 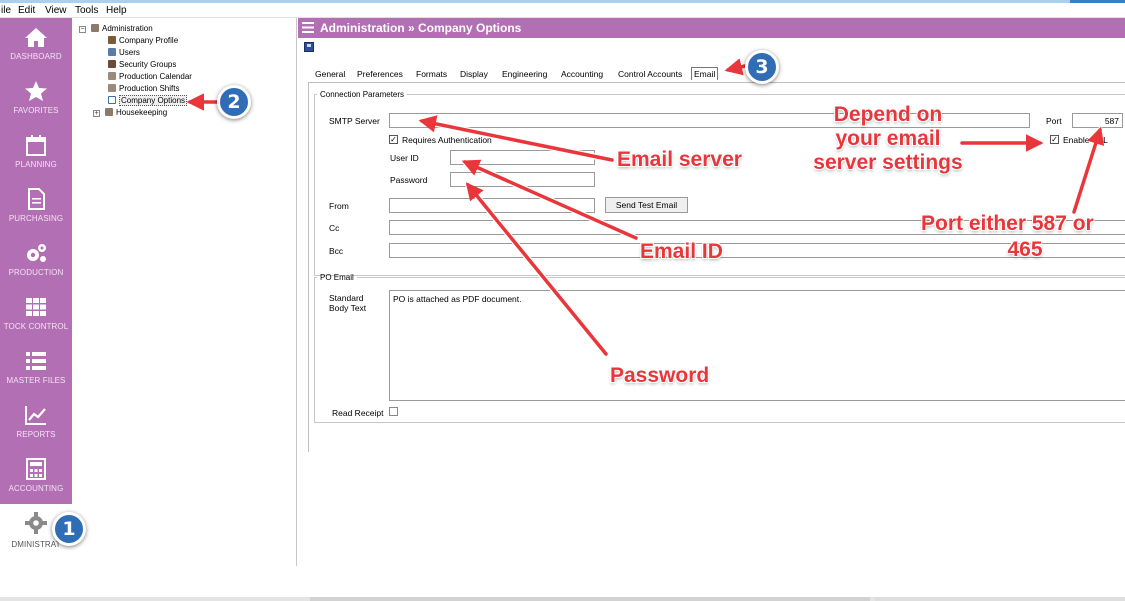 What do you see at coordinates (124, 52) in the screenshot?
I see `tree-node-users: Users` at bounding box center [124, 52].